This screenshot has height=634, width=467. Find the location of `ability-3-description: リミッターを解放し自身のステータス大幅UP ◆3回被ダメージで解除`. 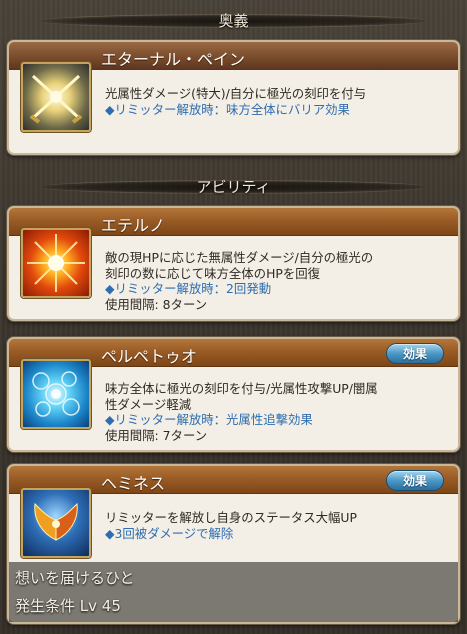

ability-3-description: リミッターを解放し自身のステータス大幅UP ◆3回被ダメージで解除 is located at coordinates (276, 525).